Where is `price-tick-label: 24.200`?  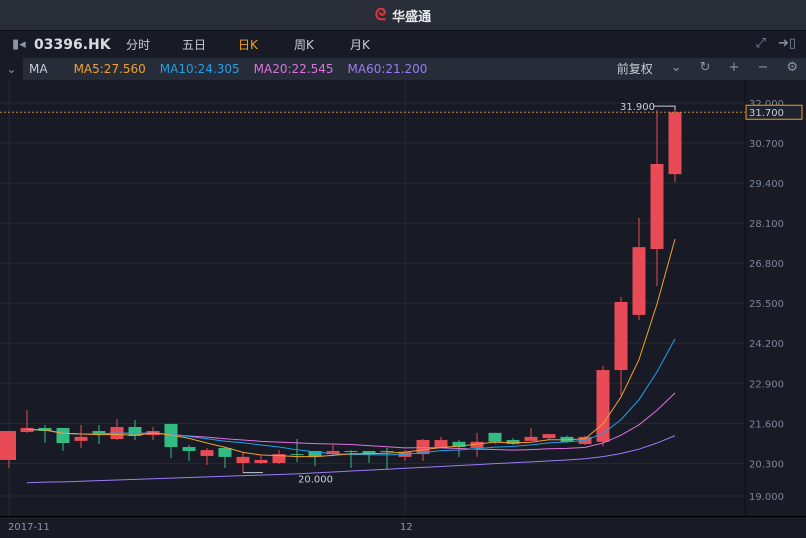
price-tick-label: 24.200 is located at coordinates (766, 344).